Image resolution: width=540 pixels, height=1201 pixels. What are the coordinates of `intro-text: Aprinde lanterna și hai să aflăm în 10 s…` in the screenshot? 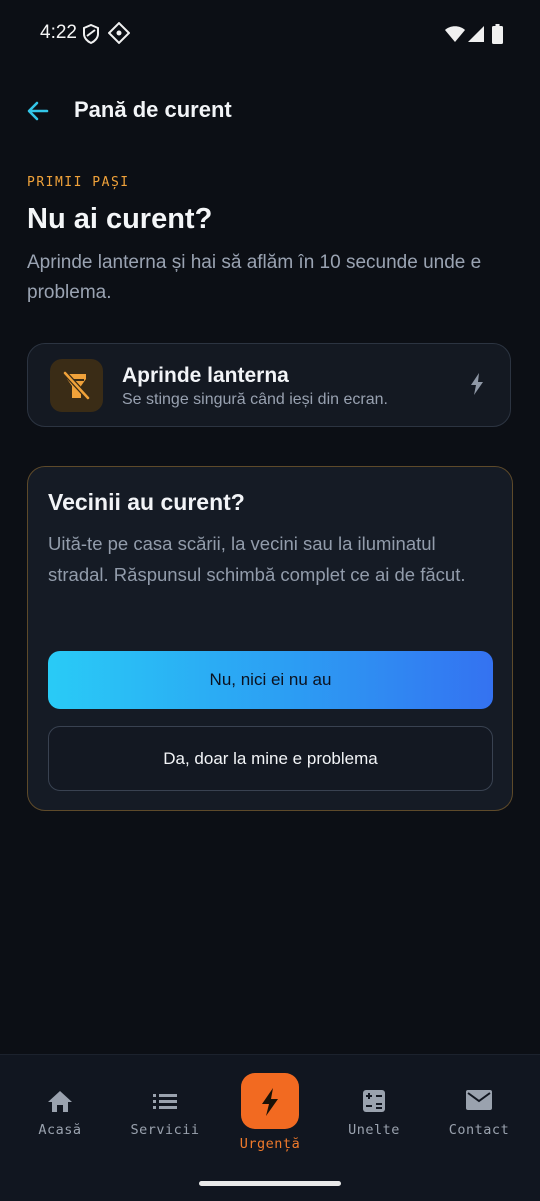 It's located at (254, 277).